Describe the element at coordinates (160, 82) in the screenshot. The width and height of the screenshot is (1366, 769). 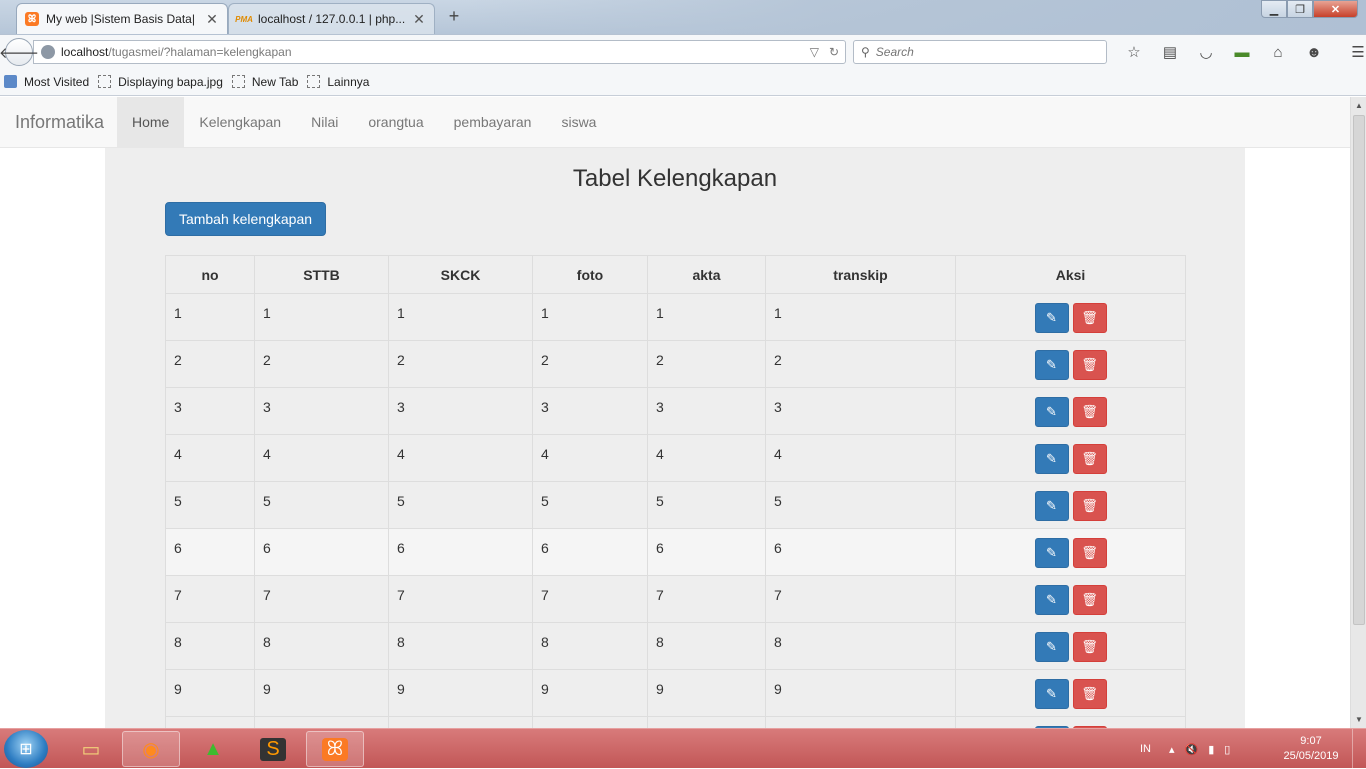
I see `bookmark-displaying: Displaying bapa.jpg` at that location.